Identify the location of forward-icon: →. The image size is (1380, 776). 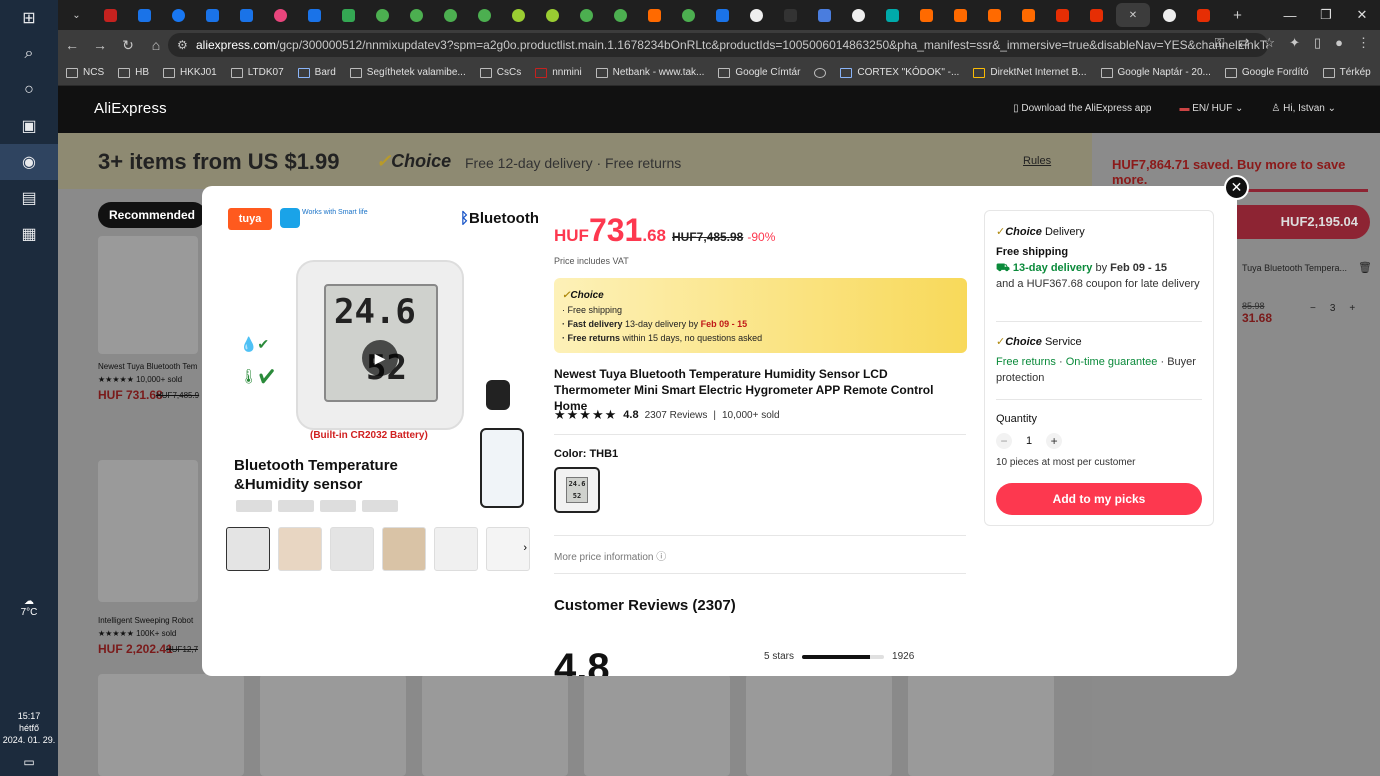
(100, 45).